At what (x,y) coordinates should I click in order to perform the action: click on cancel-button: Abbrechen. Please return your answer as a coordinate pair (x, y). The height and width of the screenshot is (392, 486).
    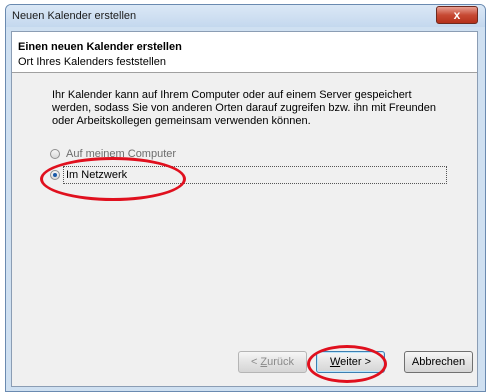
    Looking at the image, I should click on (438, 362).